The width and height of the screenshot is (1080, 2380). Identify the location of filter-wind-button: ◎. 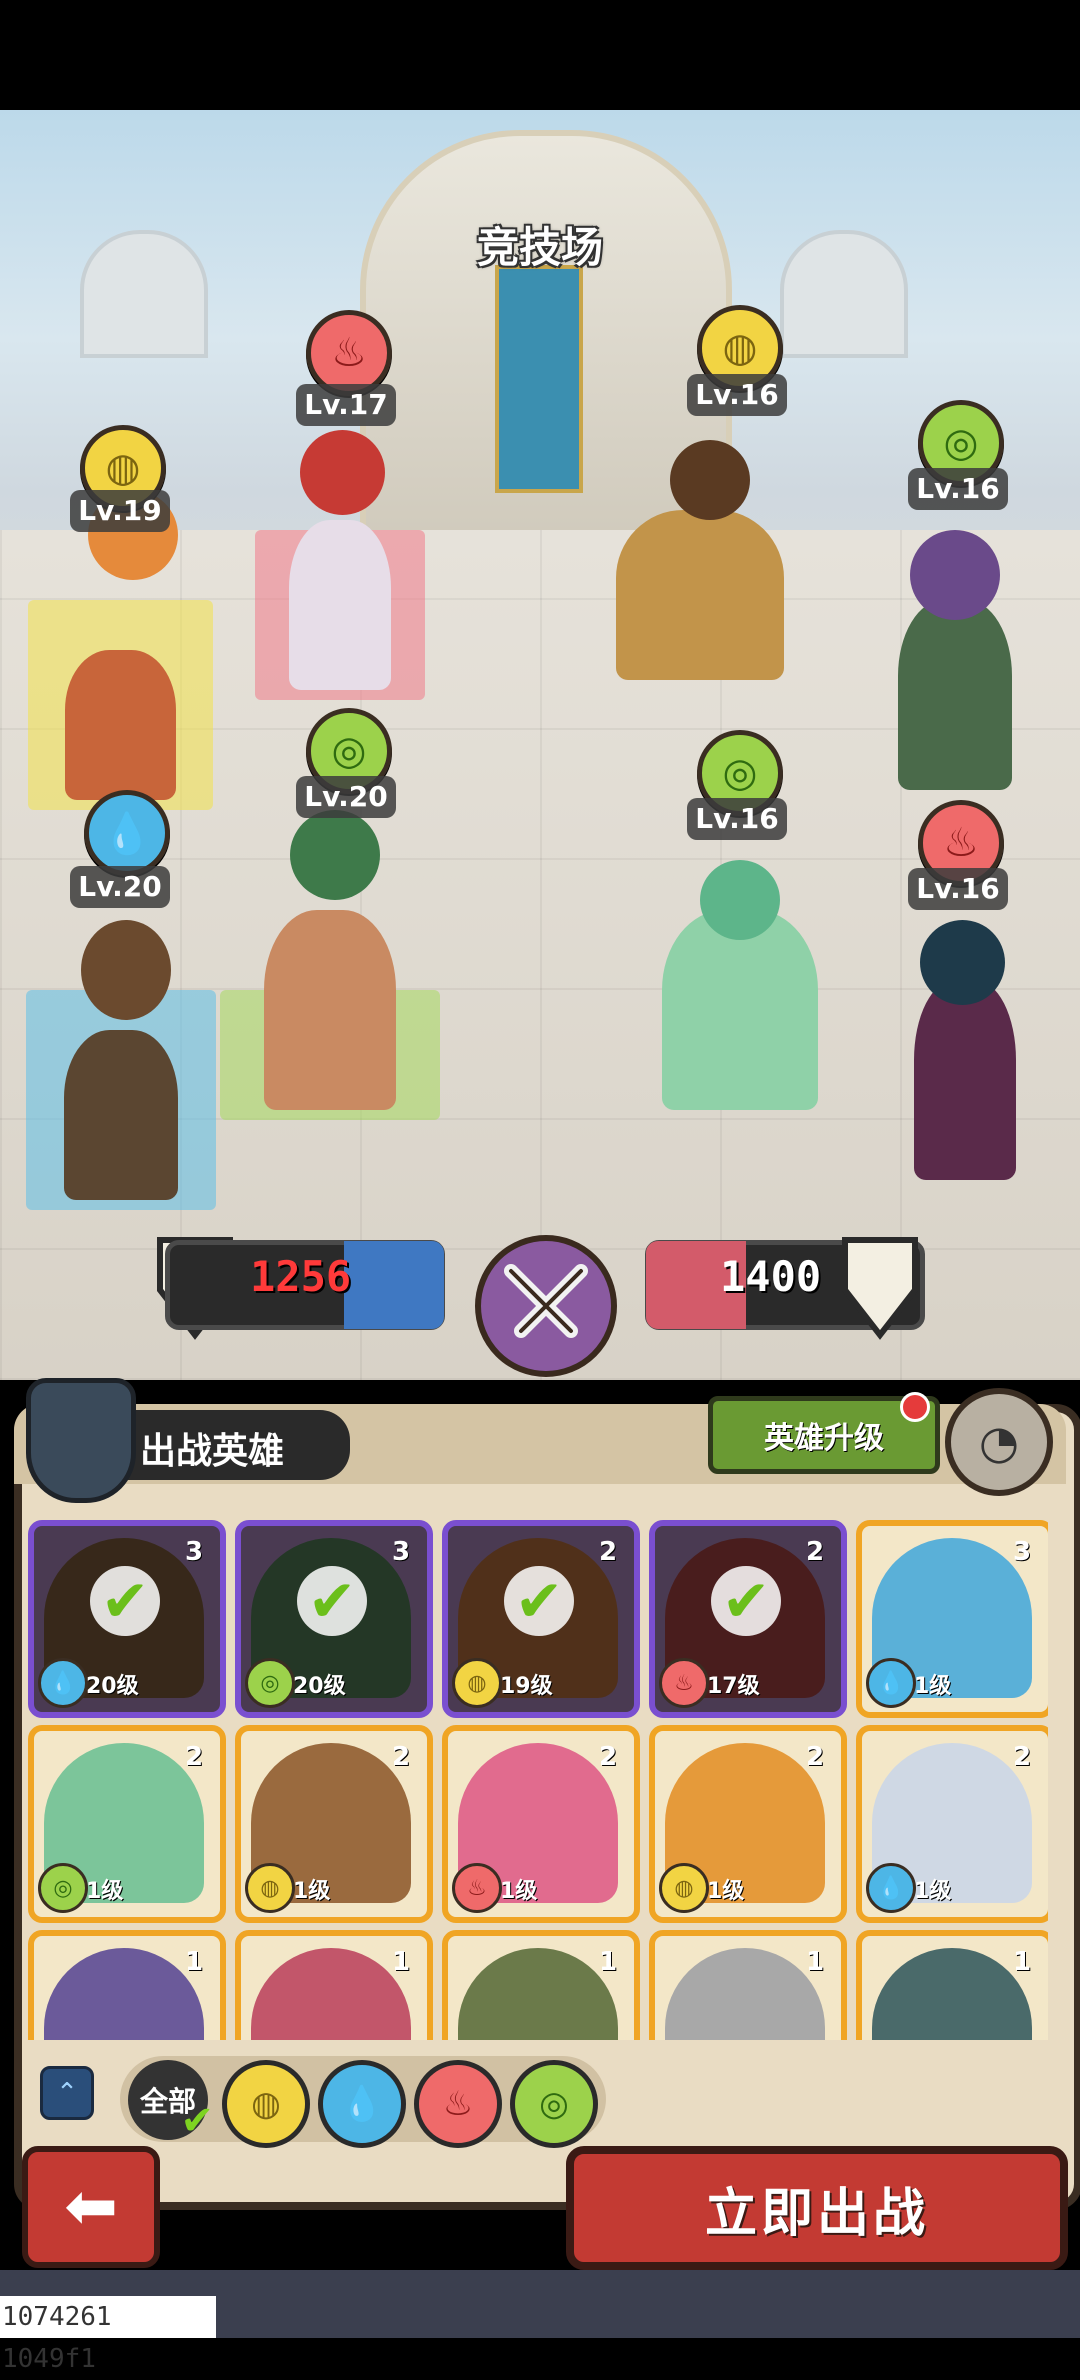
(554, 2104).